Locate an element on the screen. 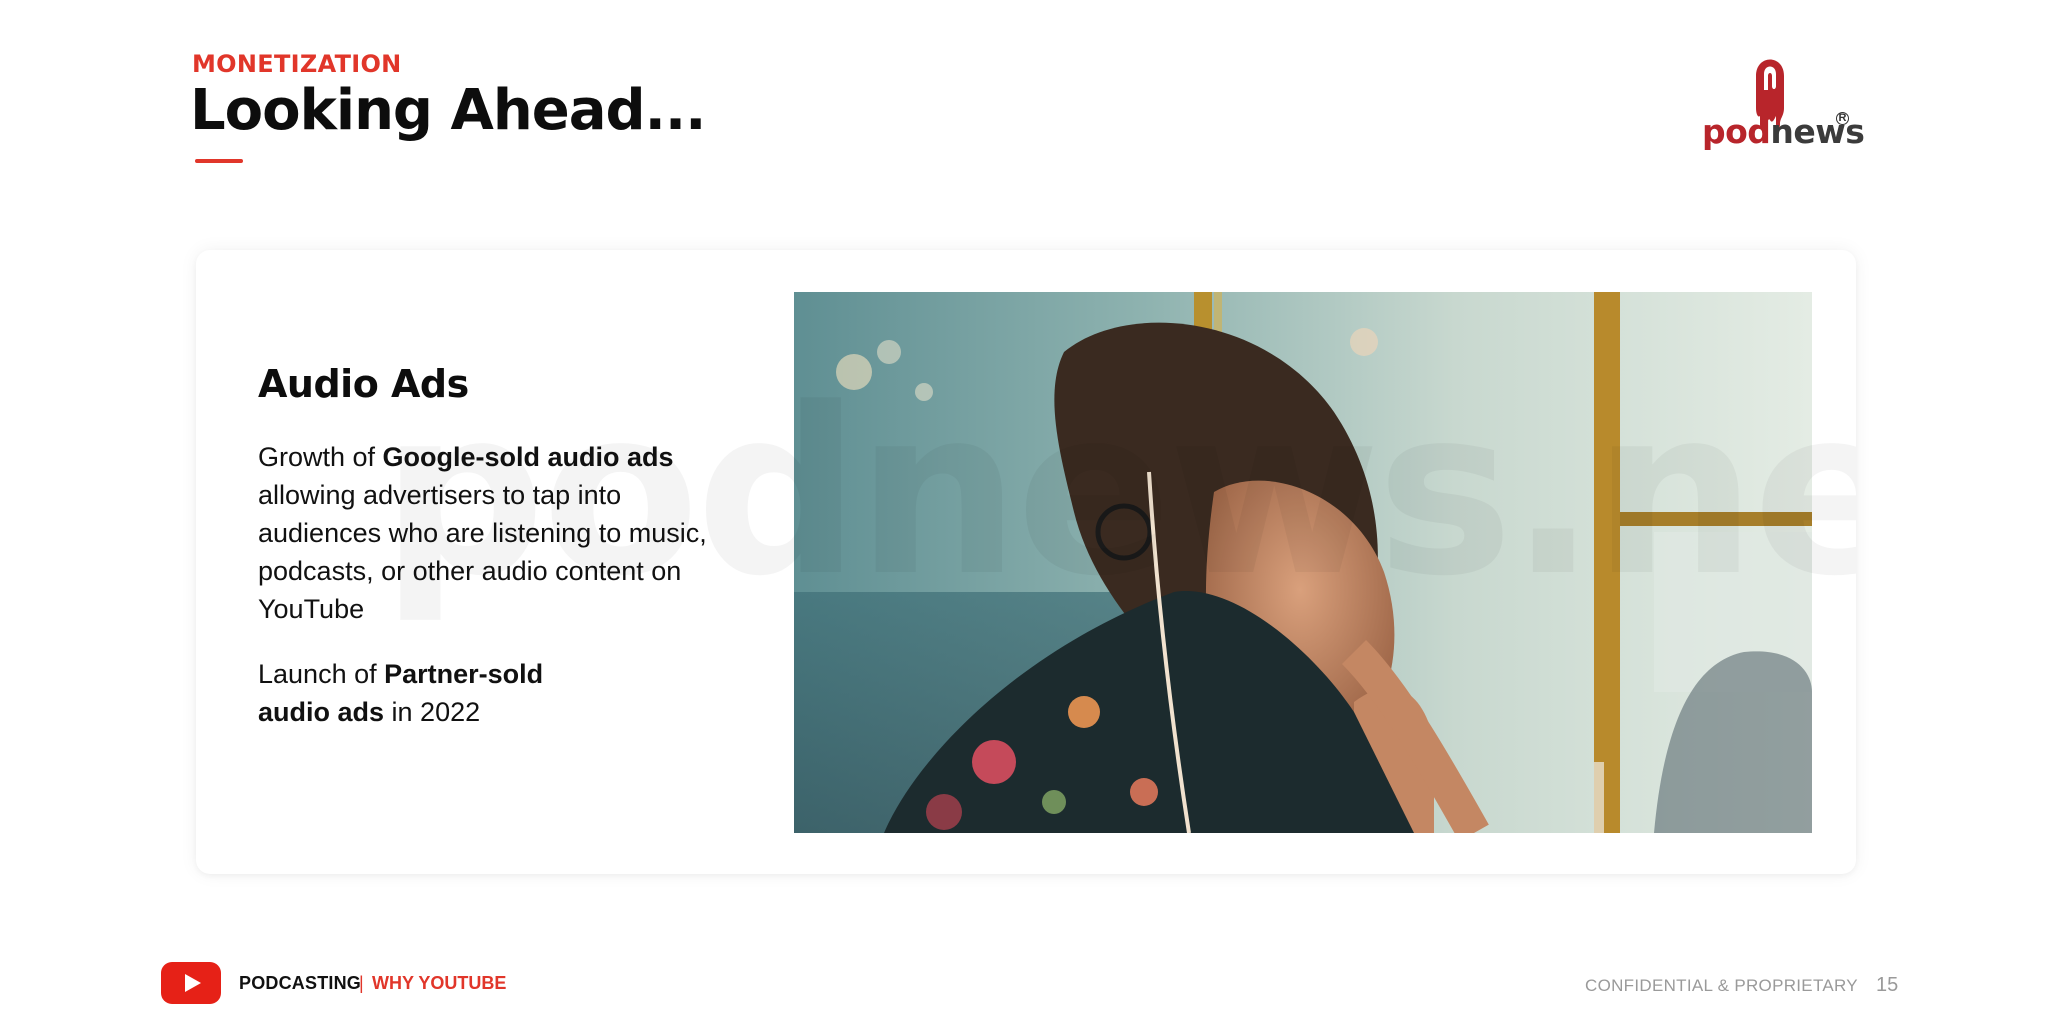  p1-prefix: Growth of is located at coordinates (320, 457).